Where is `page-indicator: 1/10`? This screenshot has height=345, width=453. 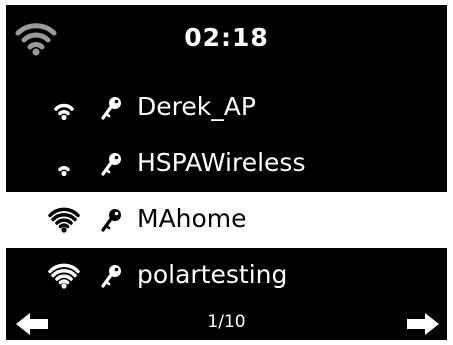 page-indicator: 1/10 is located at coordinates (226, 322).